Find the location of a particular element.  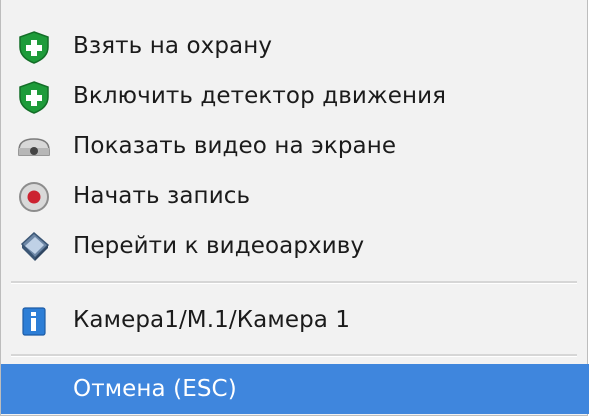

record-icon is located at coordinates (34, 197).